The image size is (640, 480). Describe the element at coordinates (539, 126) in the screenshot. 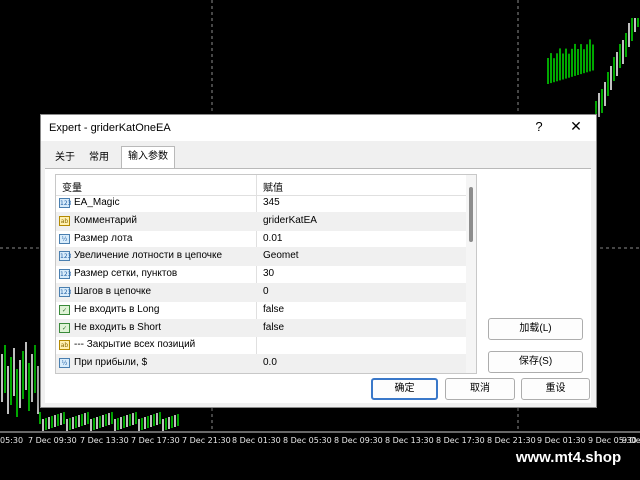

I see `help-icon: ?` at that location.